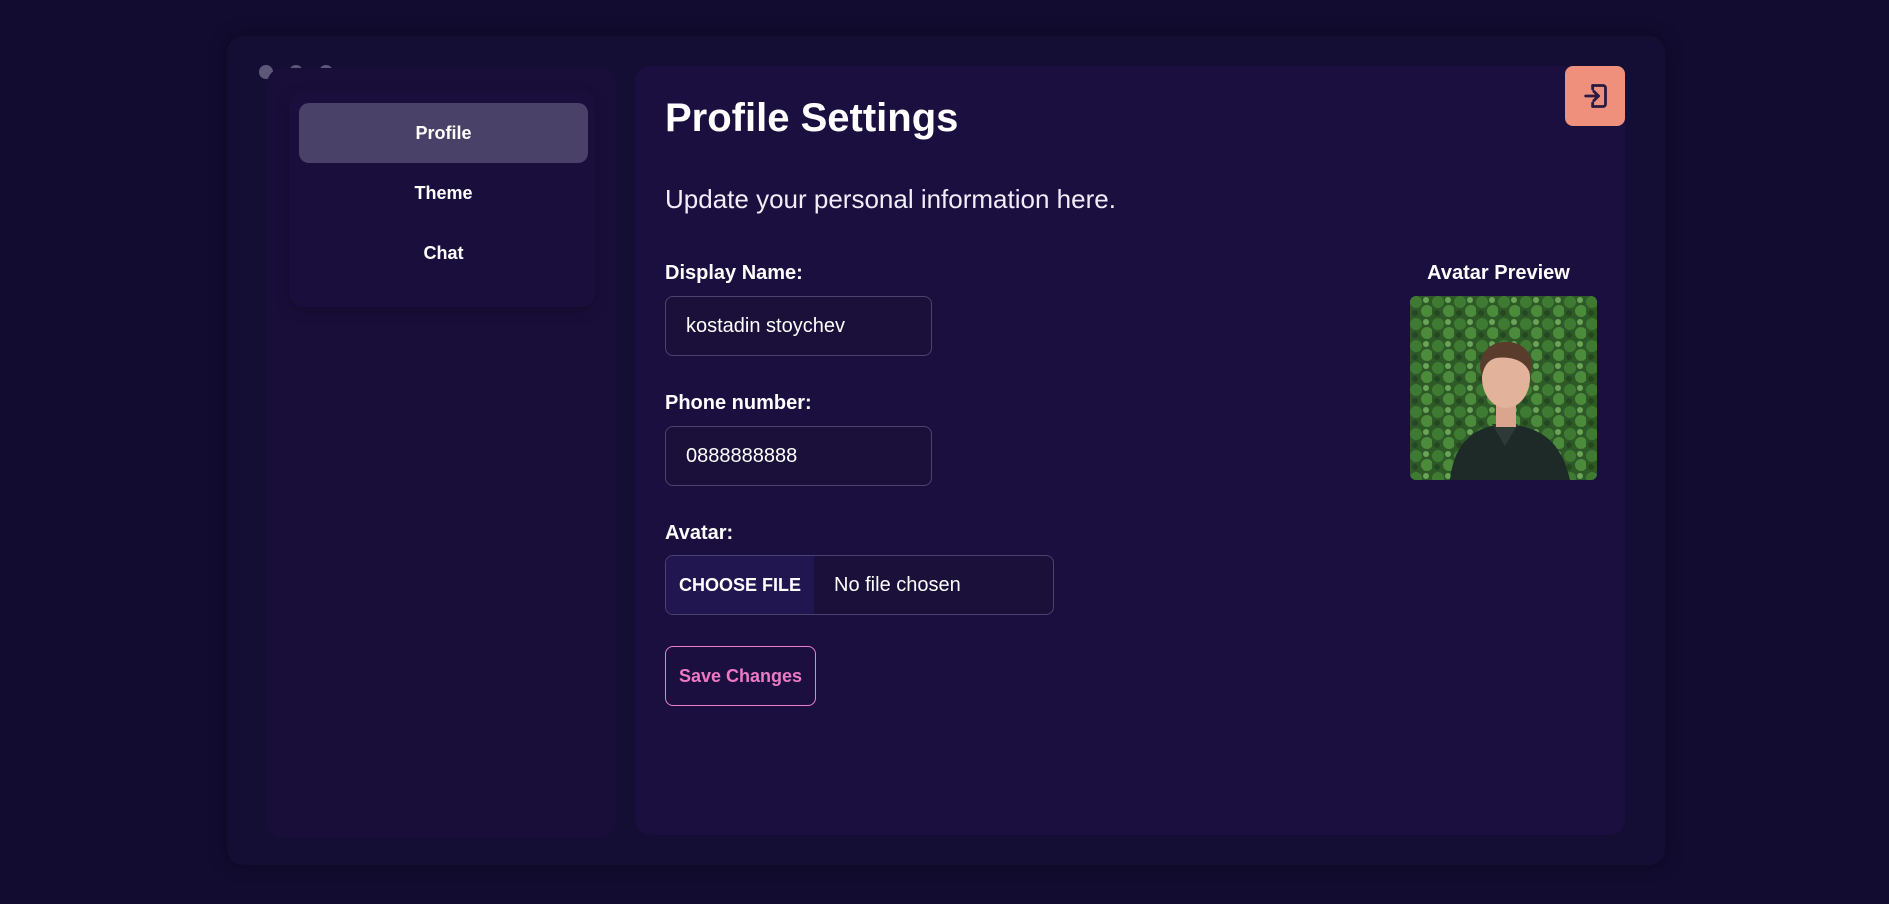 The width and height of the screenshot is (1889, 904). I want to click on sidebar-item-theme: Theme, so click(443, 193).